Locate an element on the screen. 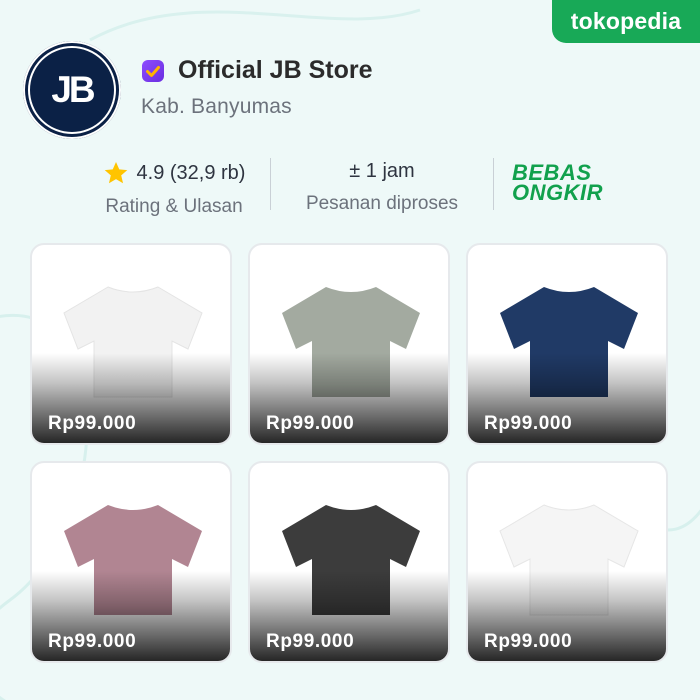 The image size is (700, 700). star-icon is located at coordinates (115, 172).